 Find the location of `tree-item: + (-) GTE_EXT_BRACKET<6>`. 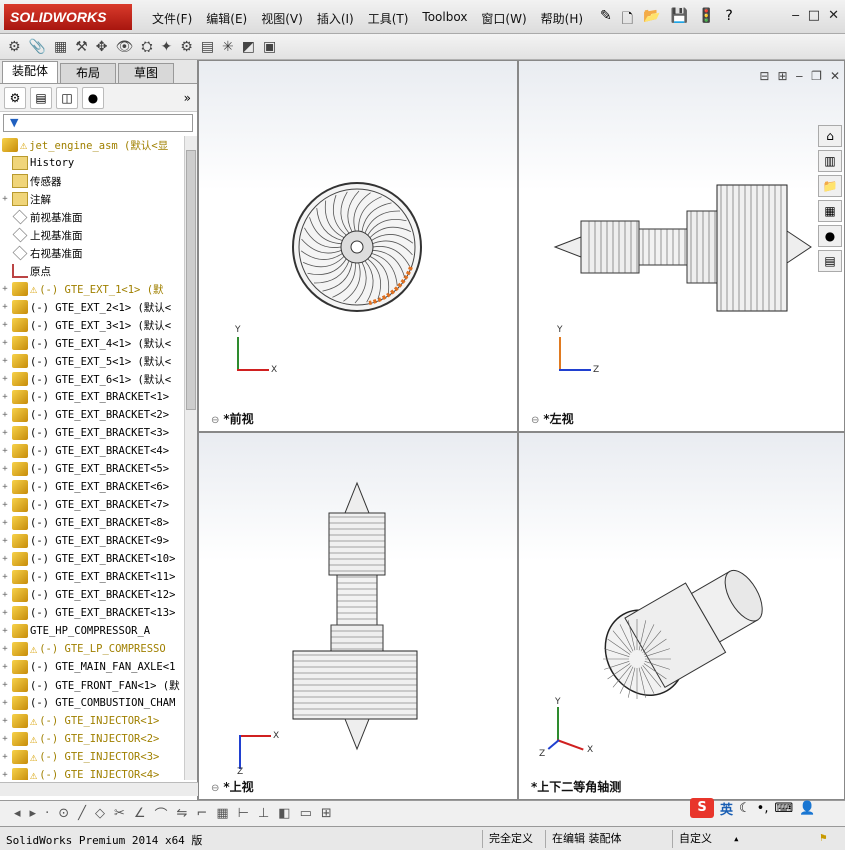

tree-item: + (-) GTE_EXT_BRACKET<6> is located at coordinates (92, 487).